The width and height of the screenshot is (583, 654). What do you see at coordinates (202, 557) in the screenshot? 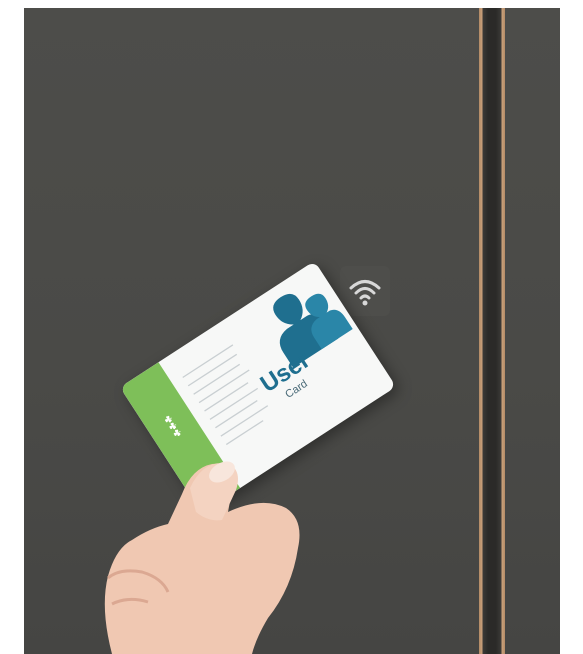
I see `hand` at bounding box center [202, 557].